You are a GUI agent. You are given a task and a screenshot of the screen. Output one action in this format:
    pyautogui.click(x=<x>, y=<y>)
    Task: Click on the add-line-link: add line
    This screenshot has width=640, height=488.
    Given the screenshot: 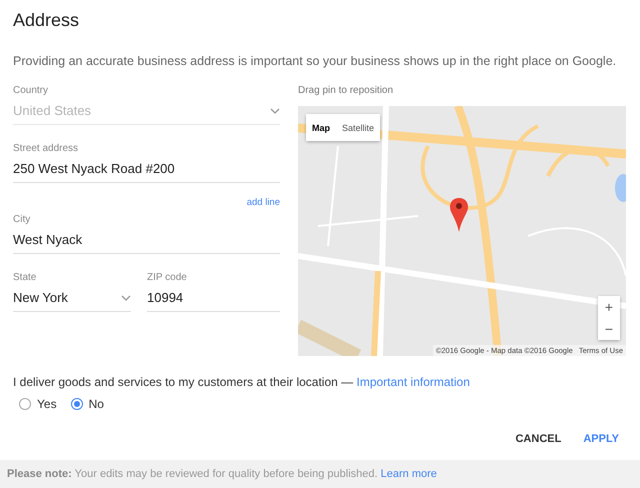 What is the action you would take?
    pyautogui.click(x=263, y=202)
    